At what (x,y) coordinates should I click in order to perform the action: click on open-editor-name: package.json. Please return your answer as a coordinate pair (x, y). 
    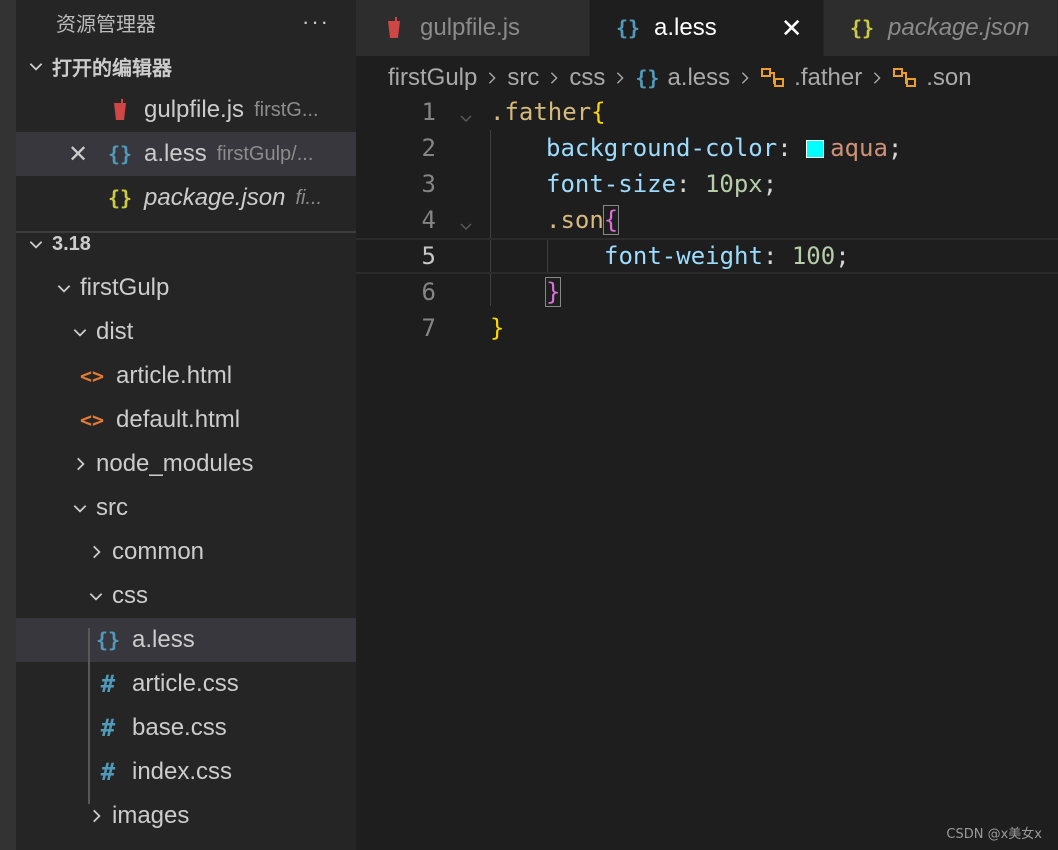
    Looking at the image, I should click on (215, 197).